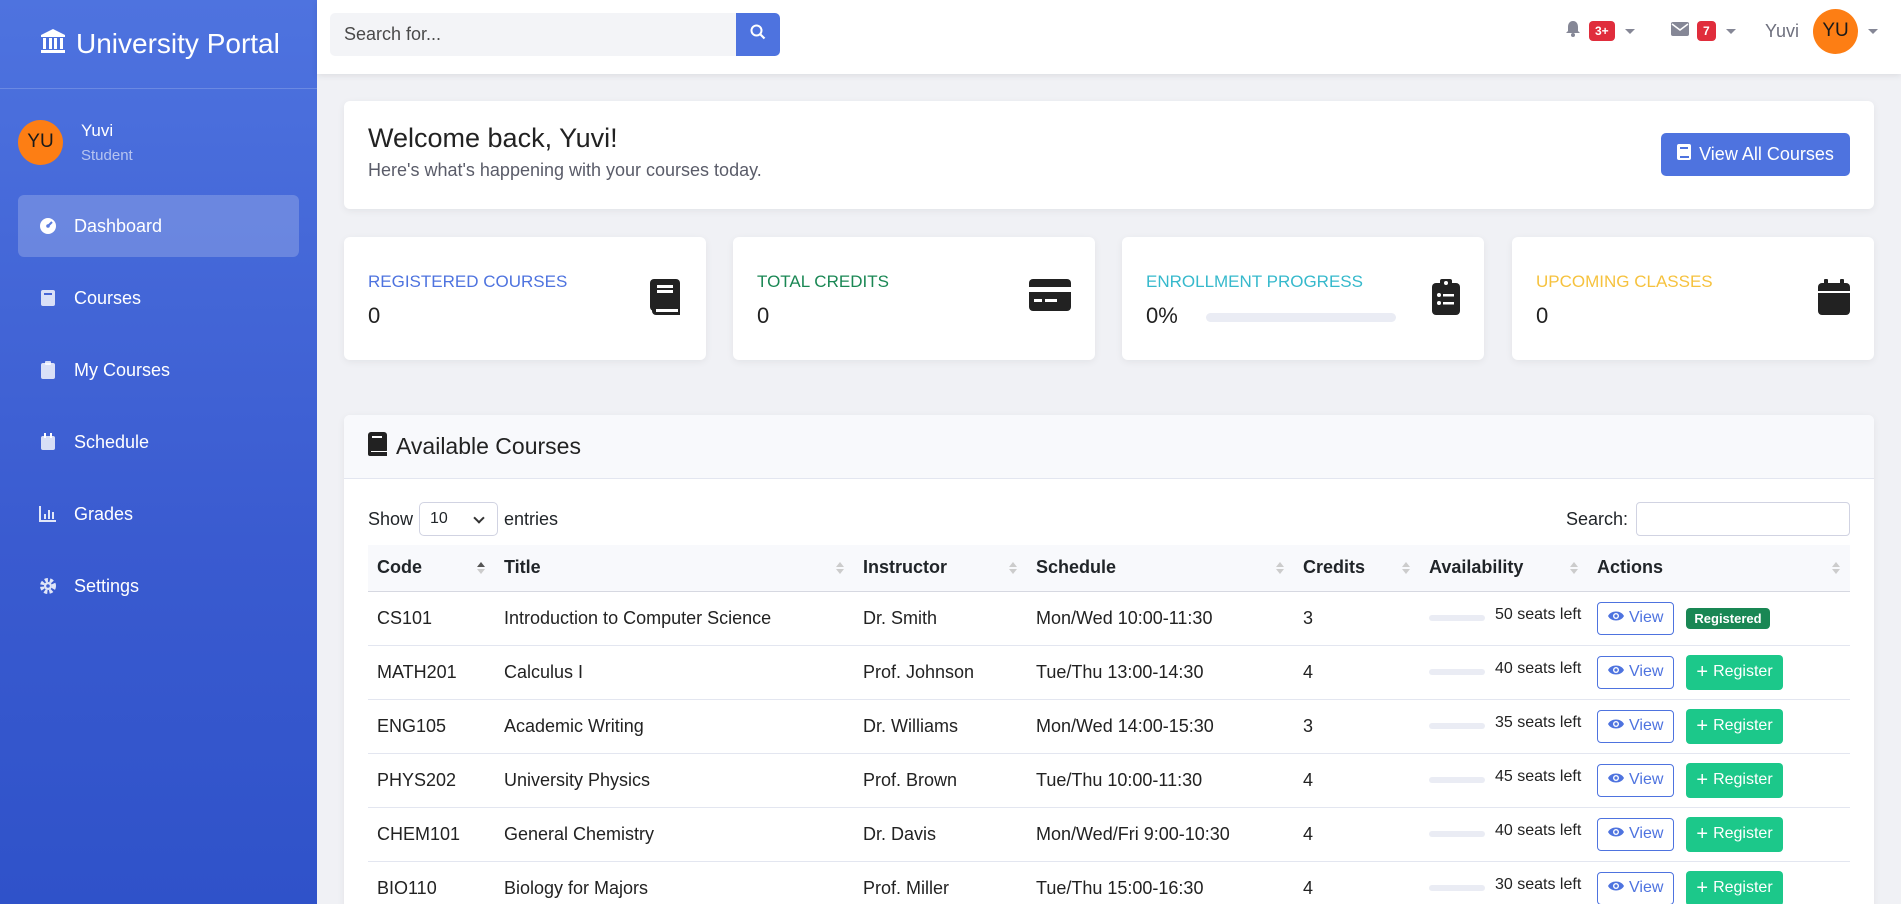  What do you see at coordinates (1254, 281) in the screenshot?
I see `stat-label: Enrollment Progress` at bounding box center [1254, 281].